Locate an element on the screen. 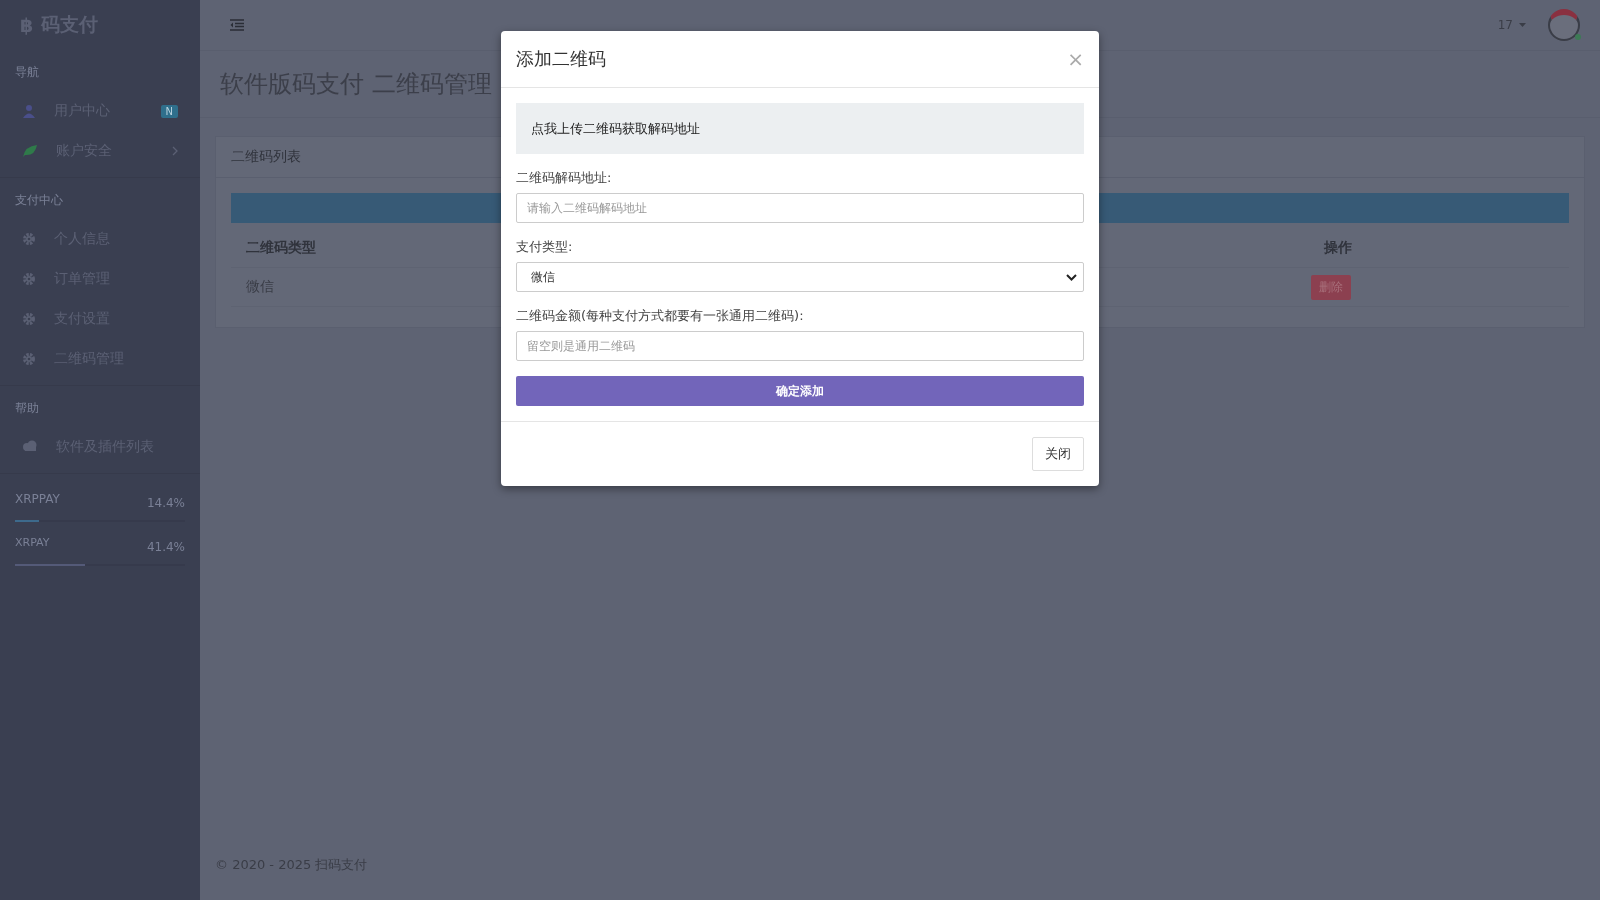 This screenshot has width=1600, height=900. section-title: 导航 is located at coordinates (27, 72).